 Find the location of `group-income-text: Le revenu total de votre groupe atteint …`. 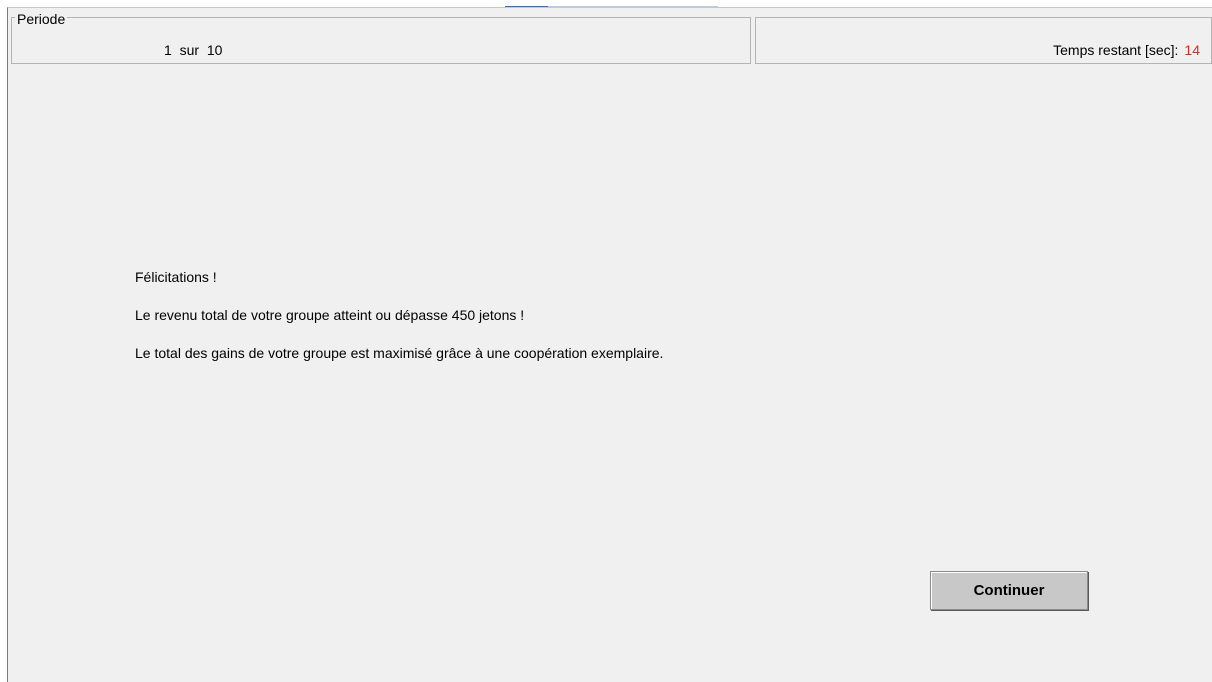

group-income-text: Le revenu total de votre groupe atteint … is located at coordinates (330, 315).